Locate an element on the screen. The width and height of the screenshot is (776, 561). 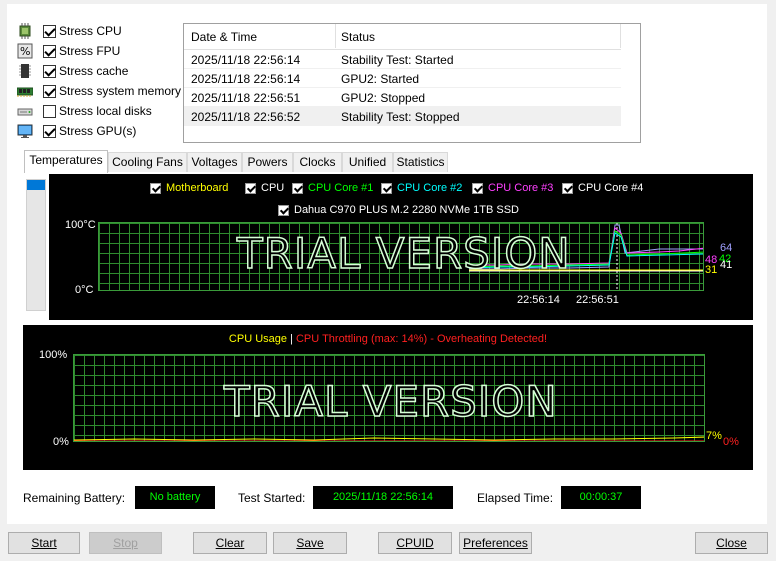
tab-clocks: Clocks is located at coordinates (317, 162).